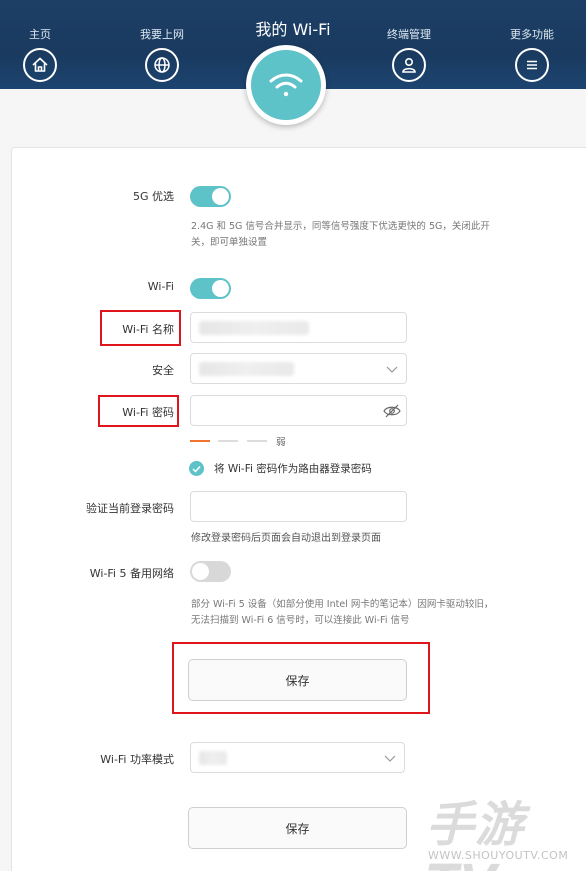 The width and height of the screenshot is (586, 871). What do you see at coordinates (160, 286) in the screenshot?
I see `wifi-label: Wi-Fi` at bounding box center [160, 286].